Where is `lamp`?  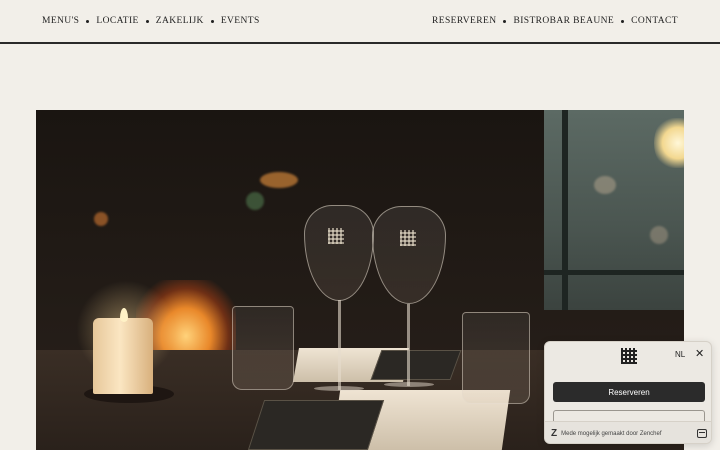 lamp is located at coordinates (669, 143).